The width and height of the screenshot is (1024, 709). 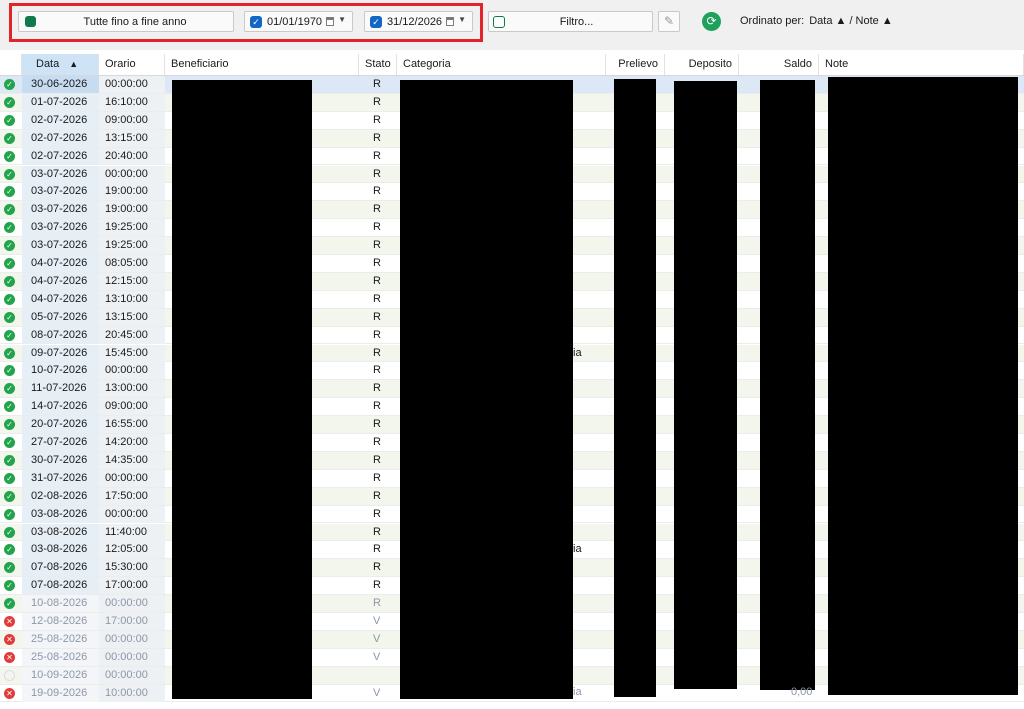 What do you see at coordinates (132, 64) in the screenshot?
I see `header-time: Orario` at bounding box center [132, 64].